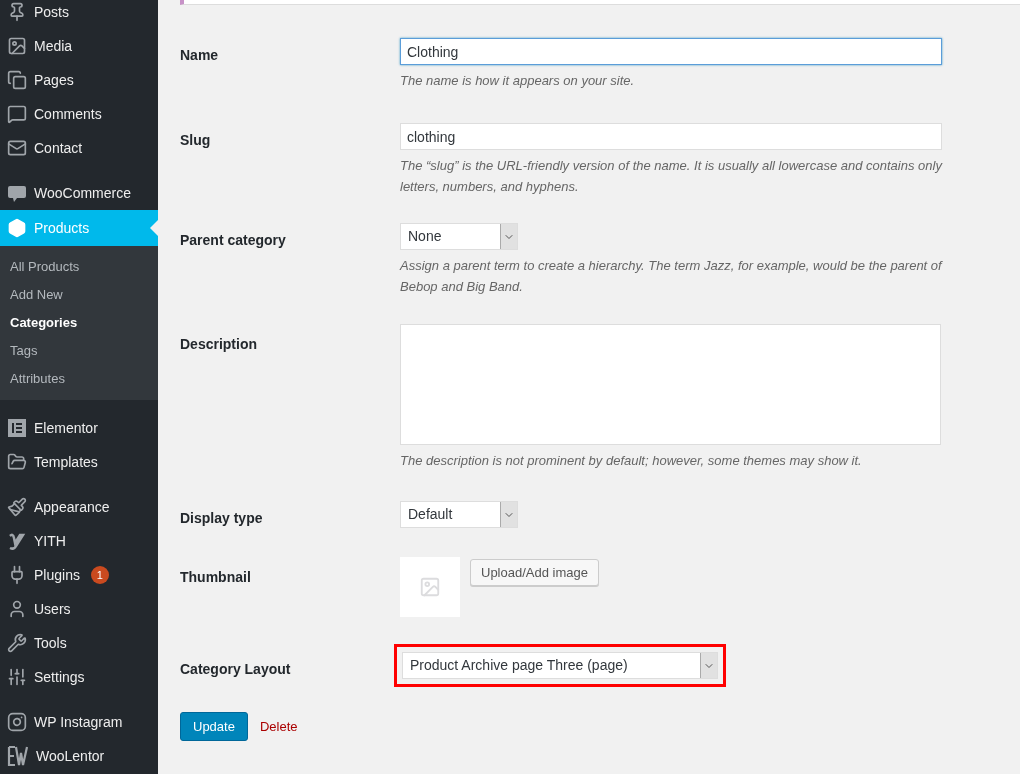 This screenshot has height=774, width=1020. Describe the element at coordinates (17, 148) in the screenshot. I see `envelope-icon` at that location.